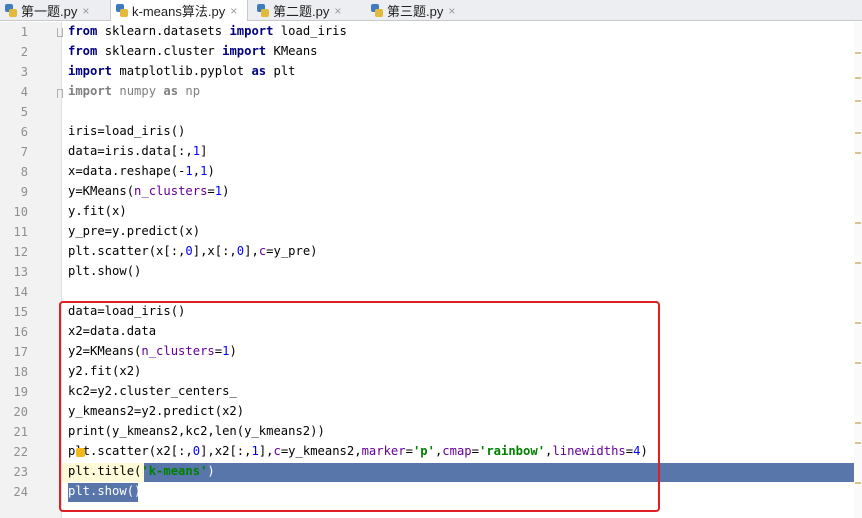 The height and width of the screenshot is (518, 862). I want to click on code-line: from sklearn.datasets import load_iris, so click(207, 31).